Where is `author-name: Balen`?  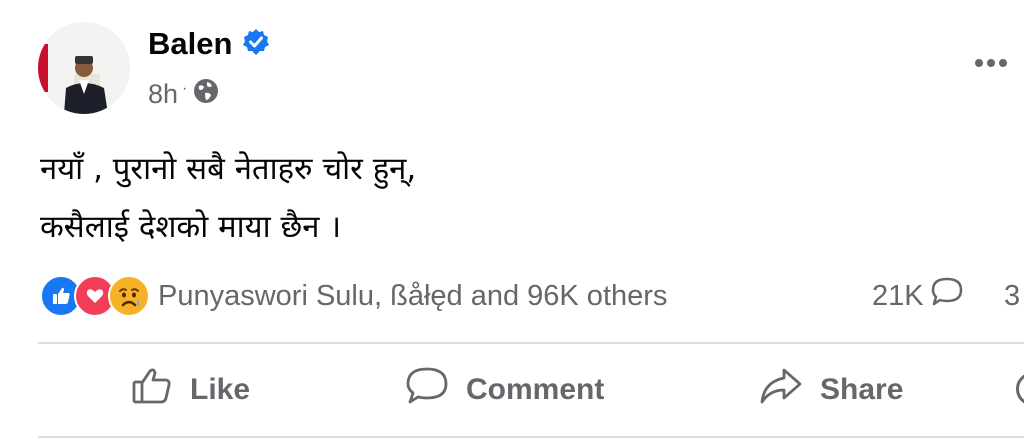
author-name: Balen is located at coordinates (190, 44).